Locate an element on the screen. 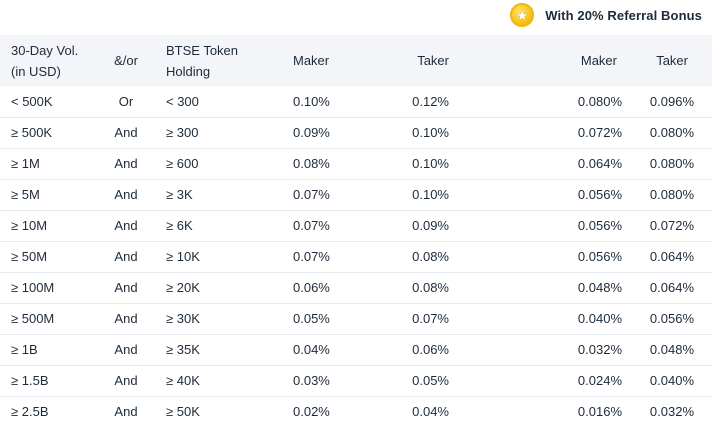 This screenshot has width=712, height=427. cell-token-holding: ≥ 600 is located at coordinates (182, 163).